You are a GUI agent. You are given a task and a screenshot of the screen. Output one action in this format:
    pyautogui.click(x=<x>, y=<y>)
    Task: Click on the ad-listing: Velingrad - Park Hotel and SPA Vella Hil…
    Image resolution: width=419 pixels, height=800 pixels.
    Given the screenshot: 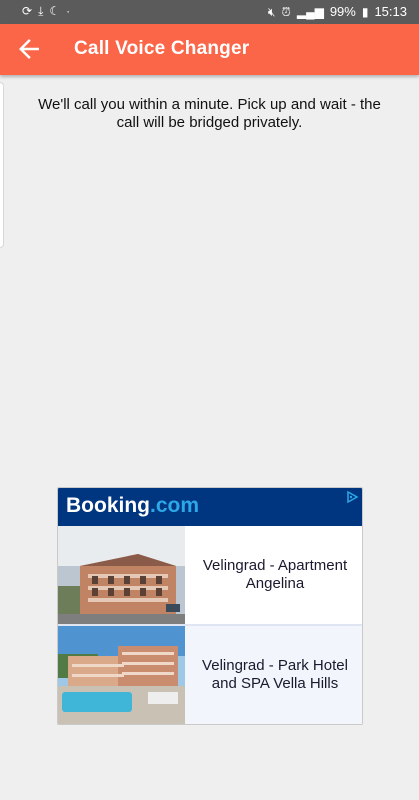 What is the action you would take?
    pyautogui.click(x=210, y=675)
    